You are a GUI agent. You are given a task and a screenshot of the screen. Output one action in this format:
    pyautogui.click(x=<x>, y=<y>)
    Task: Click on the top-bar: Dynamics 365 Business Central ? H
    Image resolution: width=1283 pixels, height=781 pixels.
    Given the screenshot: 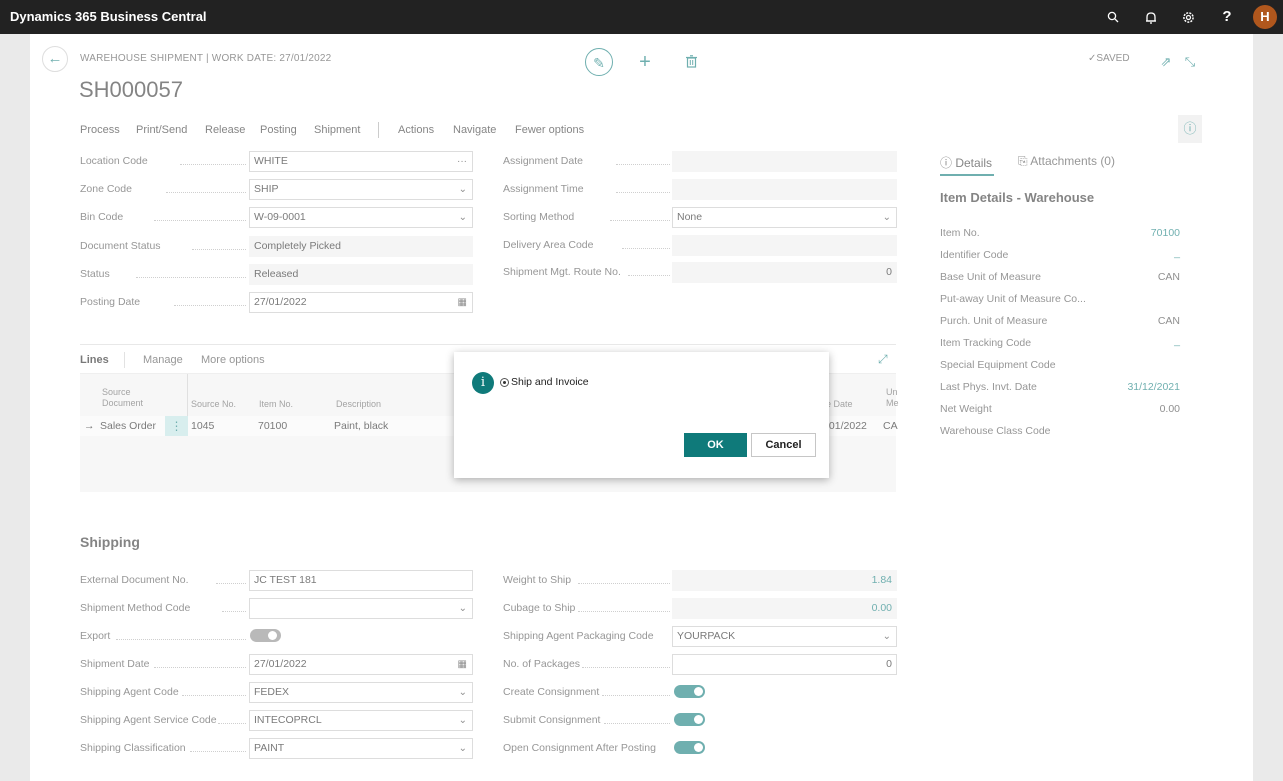 What is the action you would take?
    pyautogui.click(x=641, y=17)
    